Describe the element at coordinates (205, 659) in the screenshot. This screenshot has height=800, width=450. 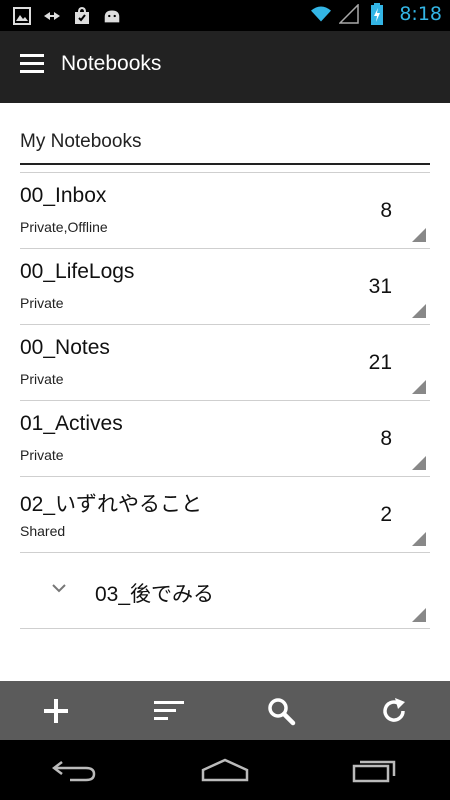
I see `partially-hidden-row` at that location.